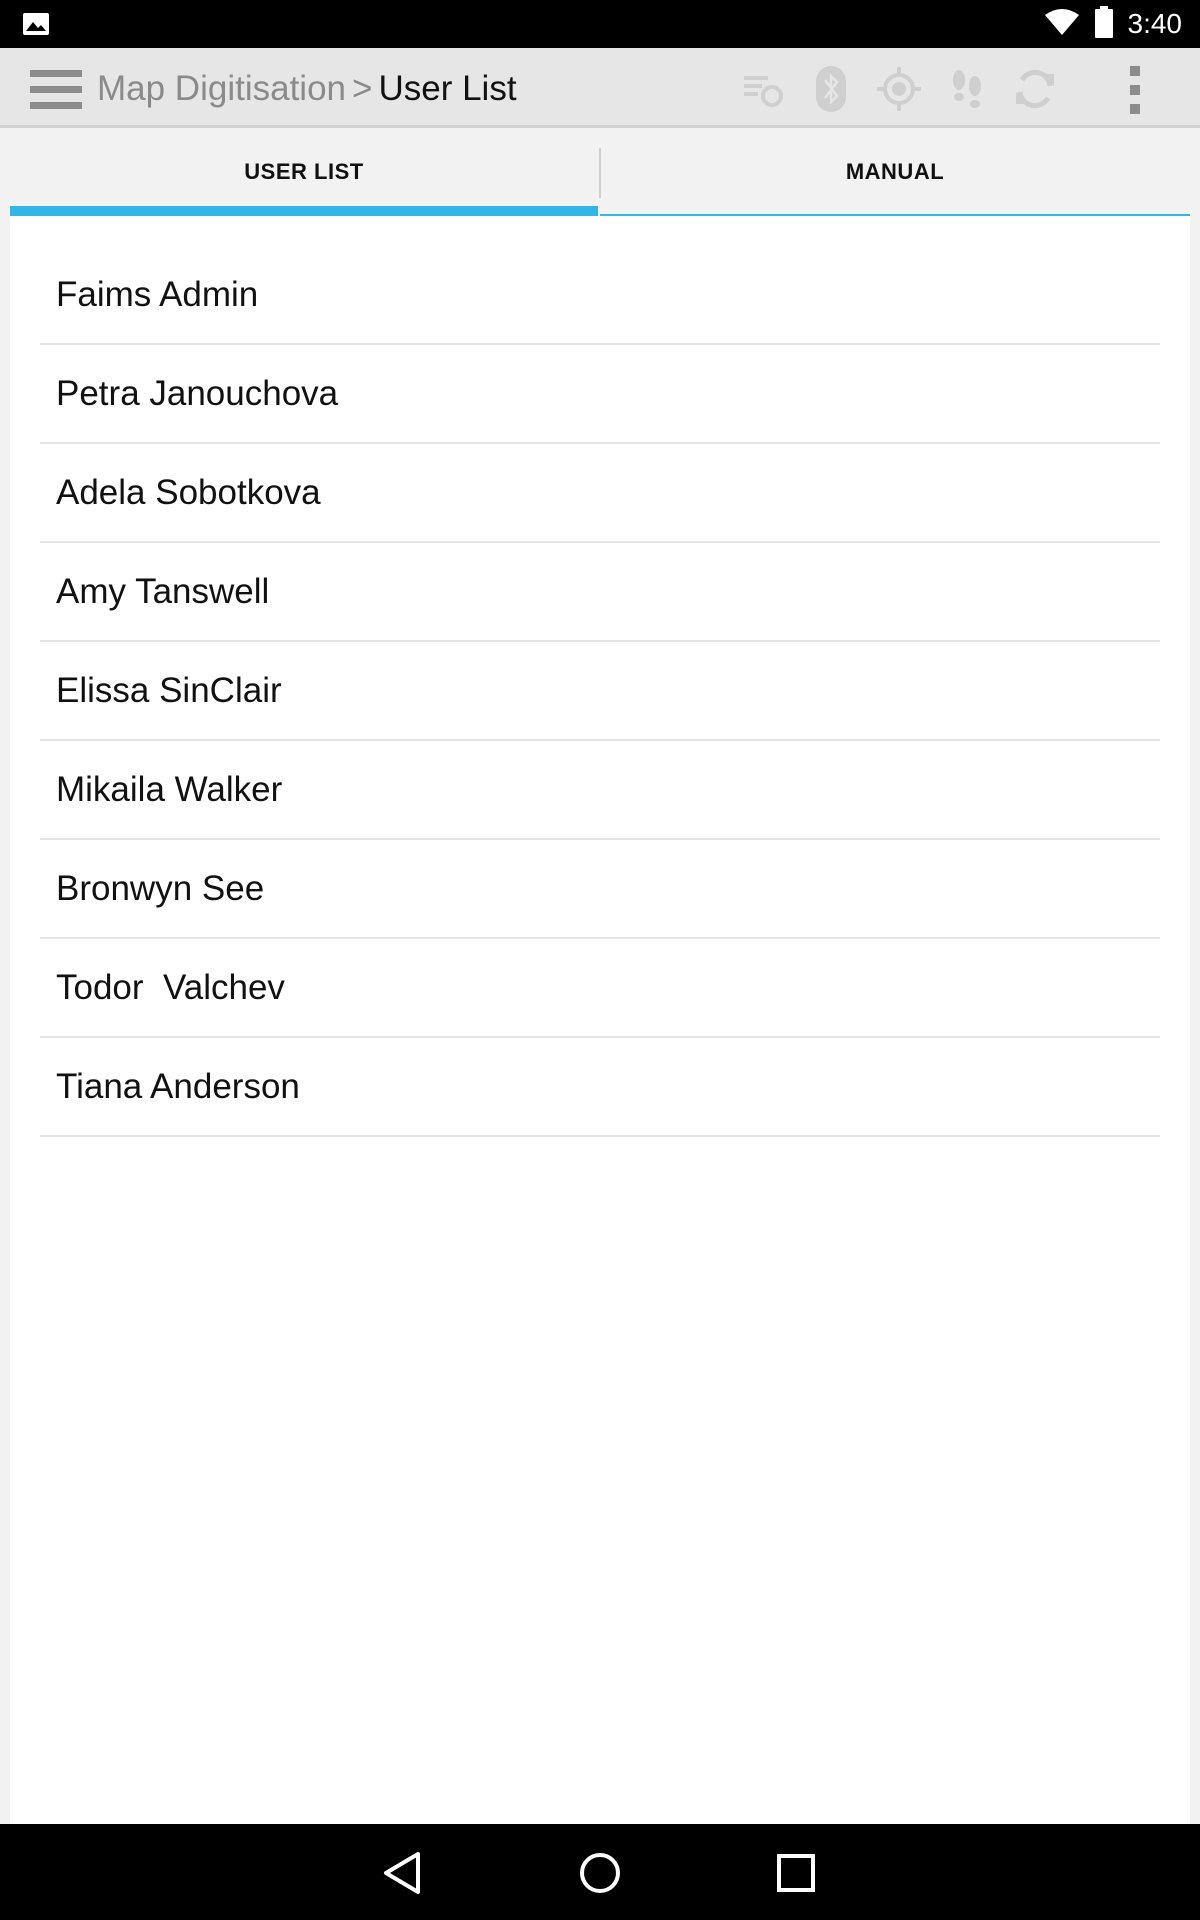 Image resolution: width=1200 pixels, height=1920 pixels. I want to click on list-item: Todor Valchev, so click(600, 988).